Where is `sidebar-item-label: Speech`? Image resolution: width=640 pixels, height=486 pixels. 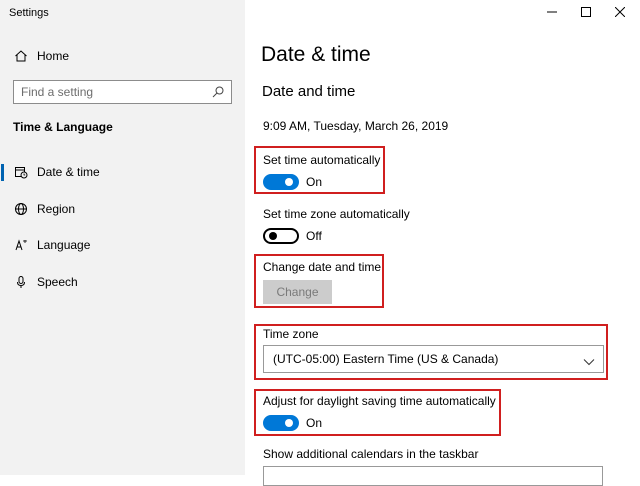 sidebar-item-label: Speech is located at coordinates (57, 282).